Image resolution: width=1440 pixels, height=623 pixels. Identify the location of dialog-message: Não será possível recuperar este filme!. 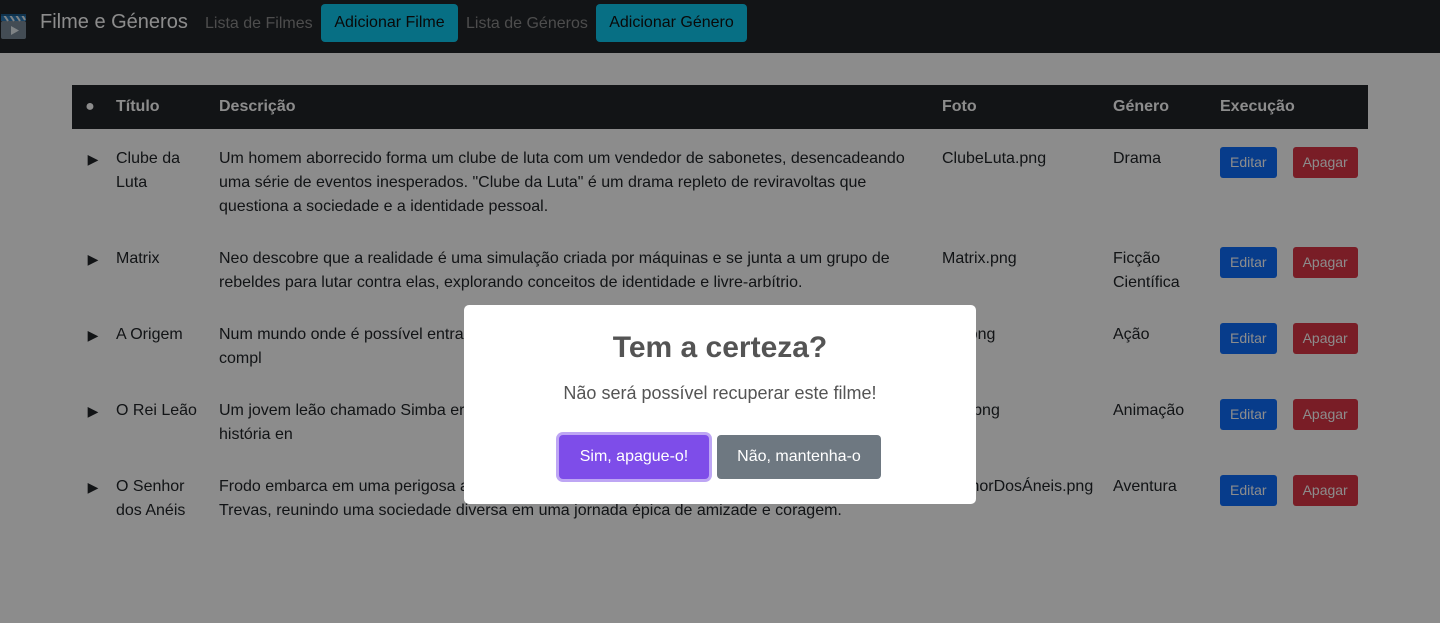
(720, 393).